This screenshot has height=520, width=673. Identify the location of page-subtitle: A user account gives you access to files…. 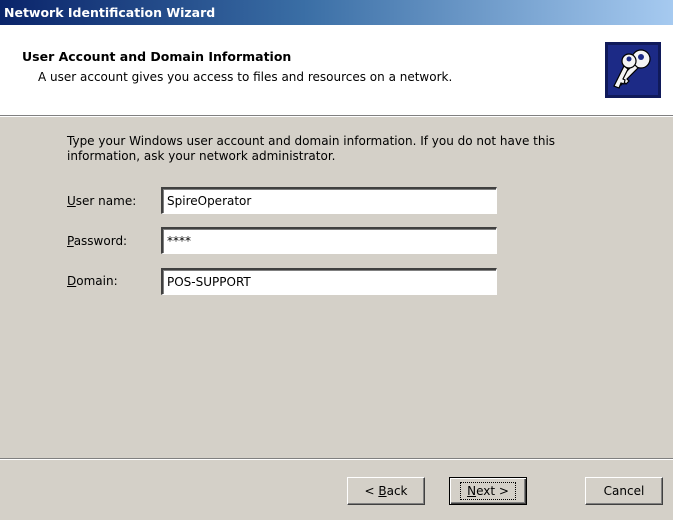
(245, 77).